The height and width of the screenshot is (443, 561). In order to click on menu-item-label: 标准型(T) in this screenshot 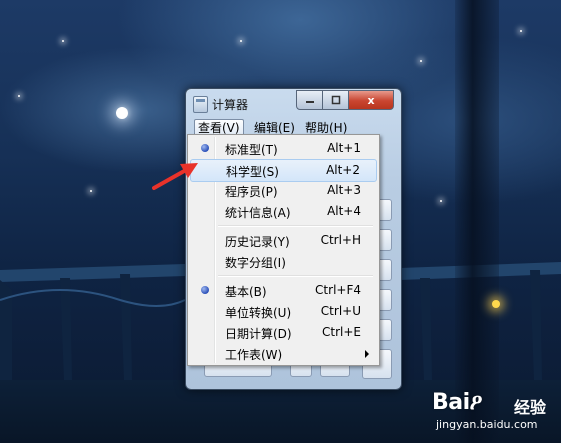, I will do `click(251, 150)`.